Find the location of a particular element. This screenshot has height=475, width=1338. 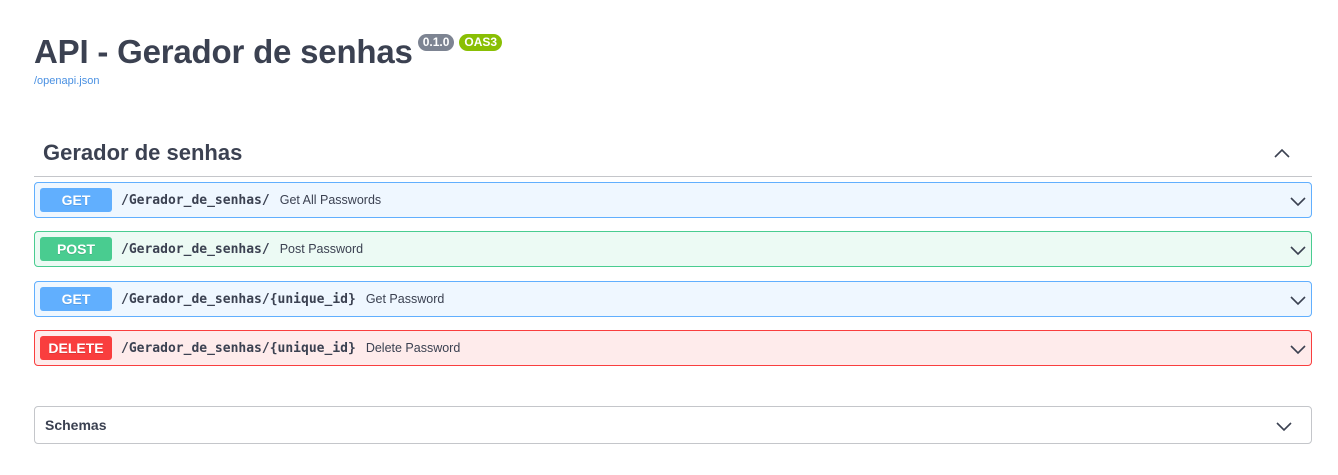

openapi-json-link: /openapi.json is located at coordinates (66, 81).